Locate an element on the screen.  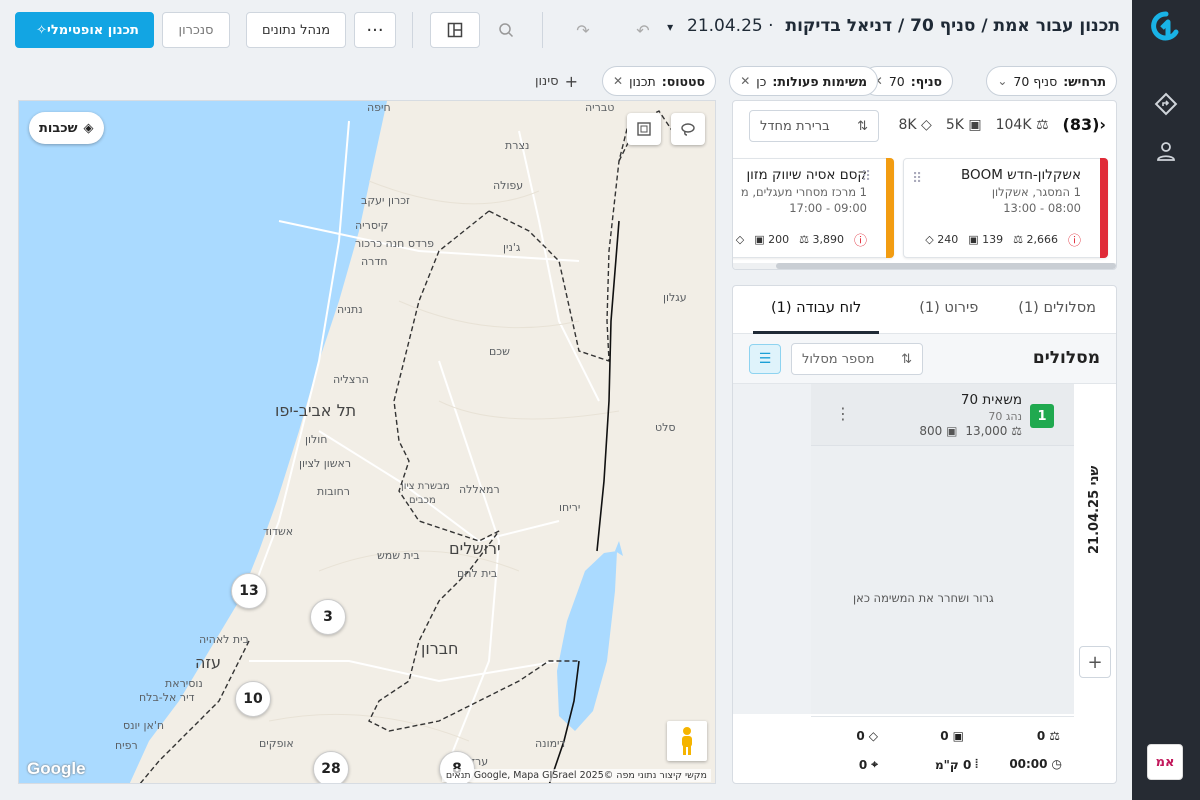
more-options-button: ··· is located at coordinates (375, 30).